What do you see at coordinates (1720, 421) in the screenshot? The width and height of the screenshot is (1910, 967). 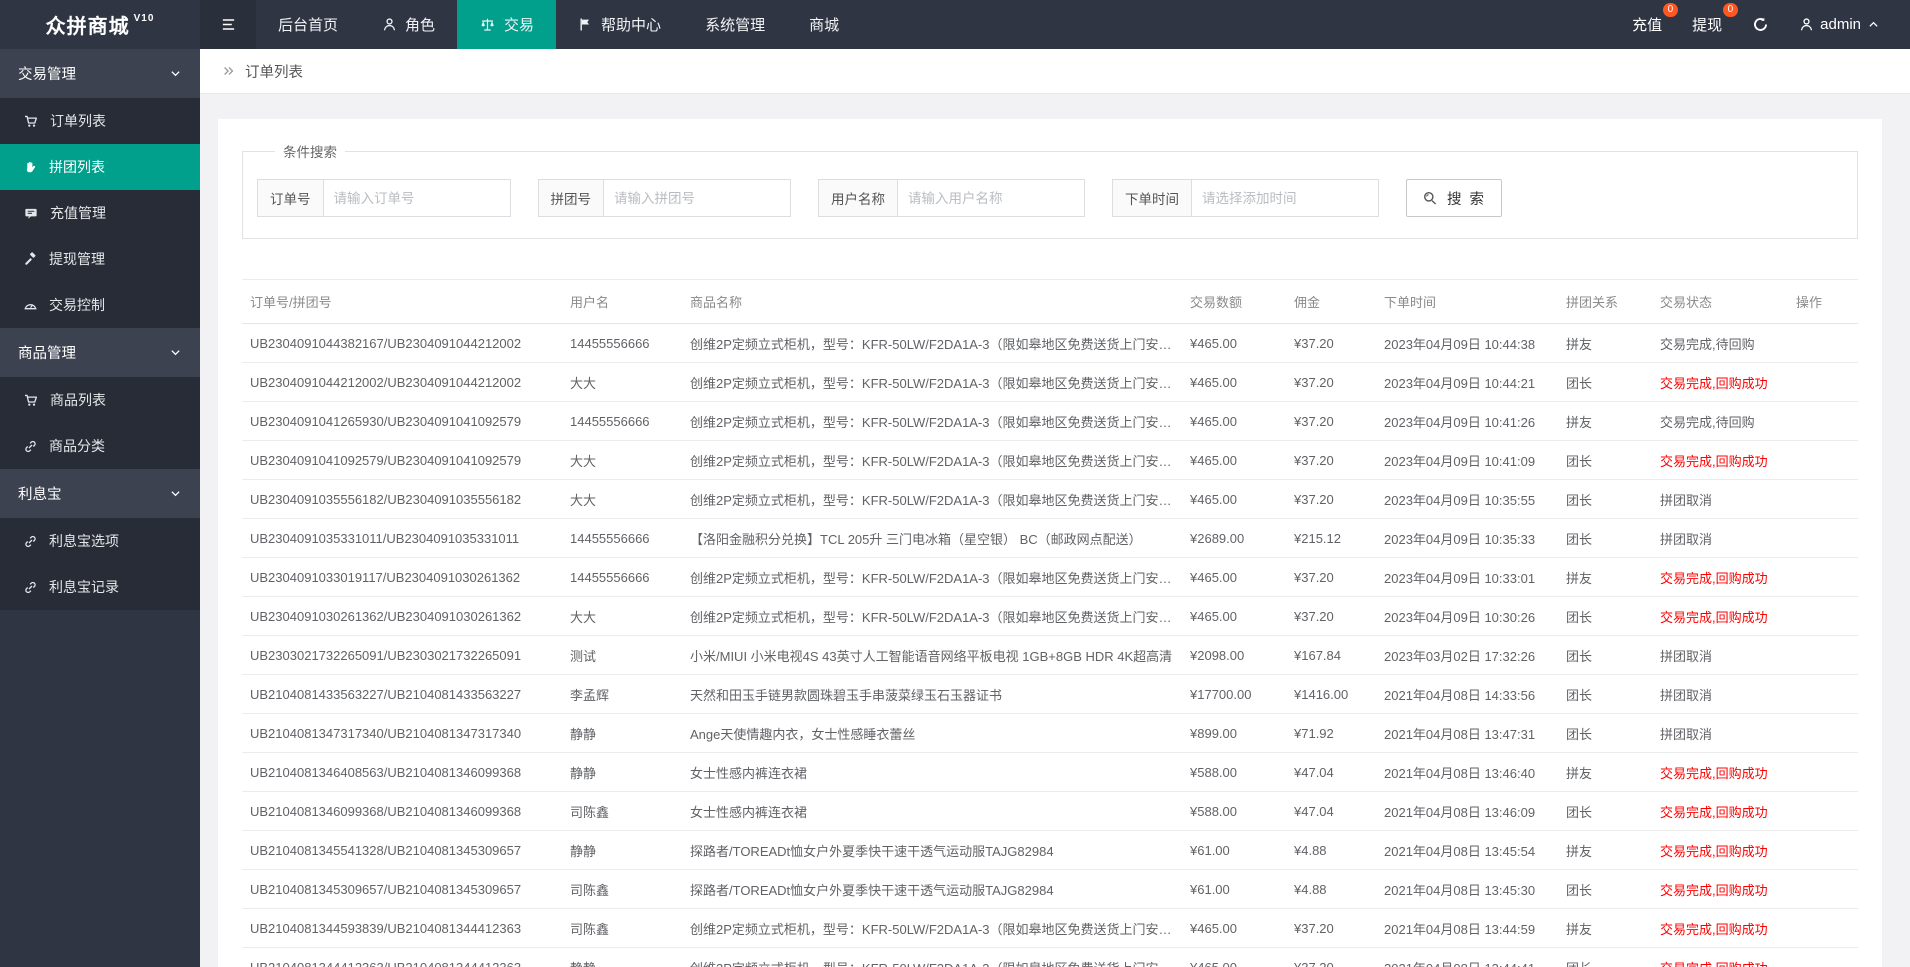 I see `cell-status: 交易完成,待回购` at bounding box center [1720, 421].